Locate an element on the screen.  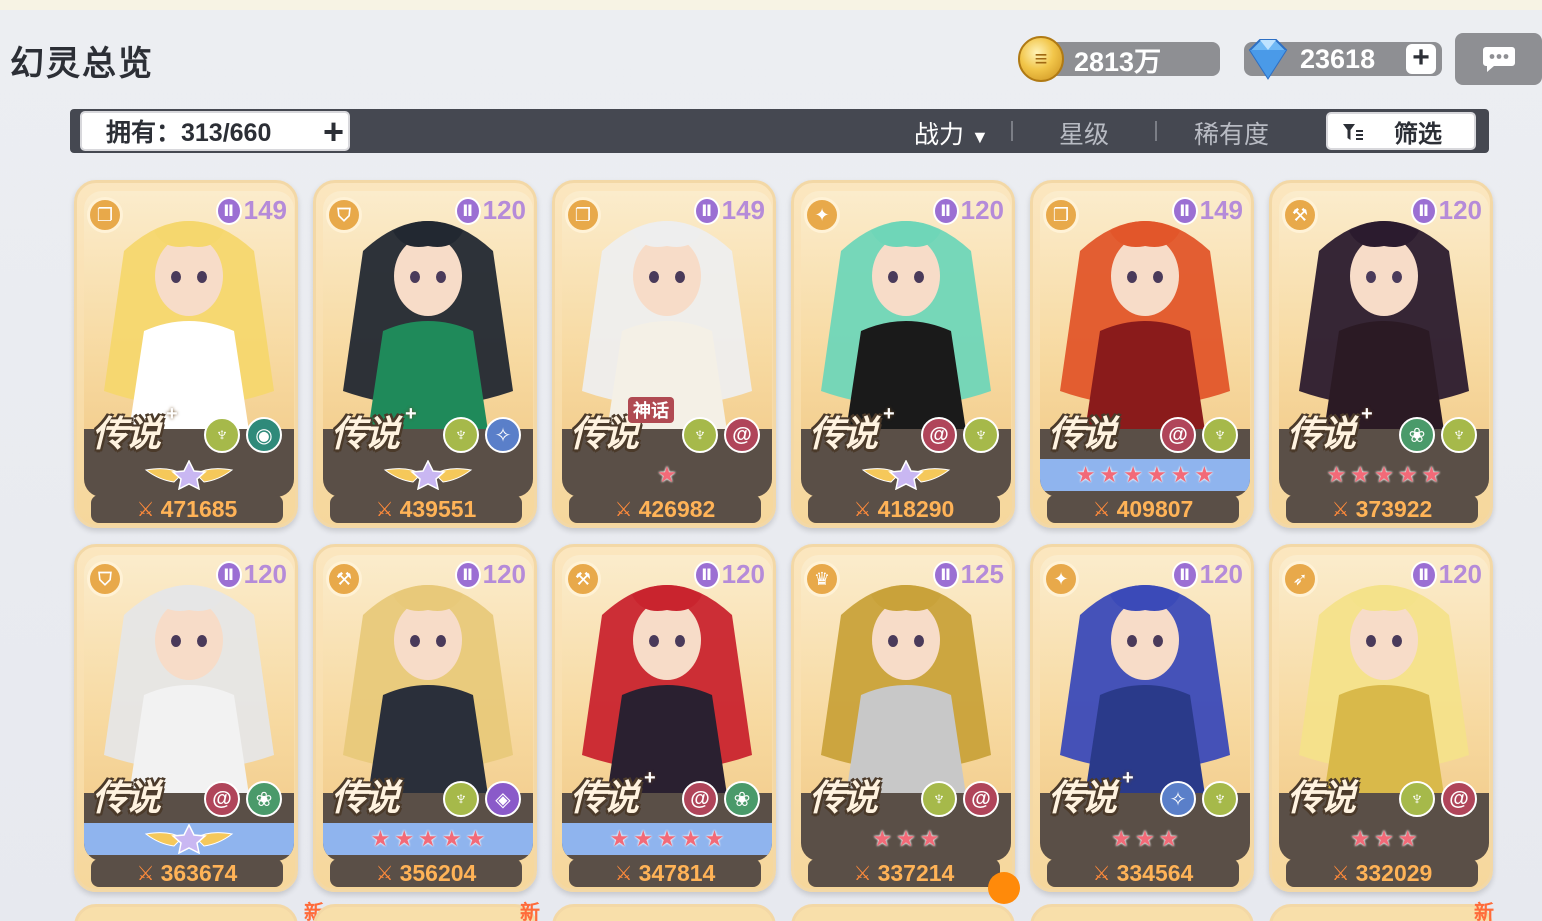
add-gems-button: + is located at coordinates (1421, 58).